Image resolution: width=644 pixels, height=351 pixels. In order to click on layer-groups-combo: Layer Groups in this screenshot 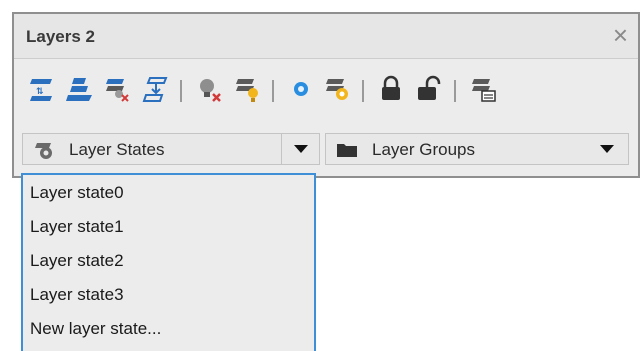, I will do `click(477, 149)`.